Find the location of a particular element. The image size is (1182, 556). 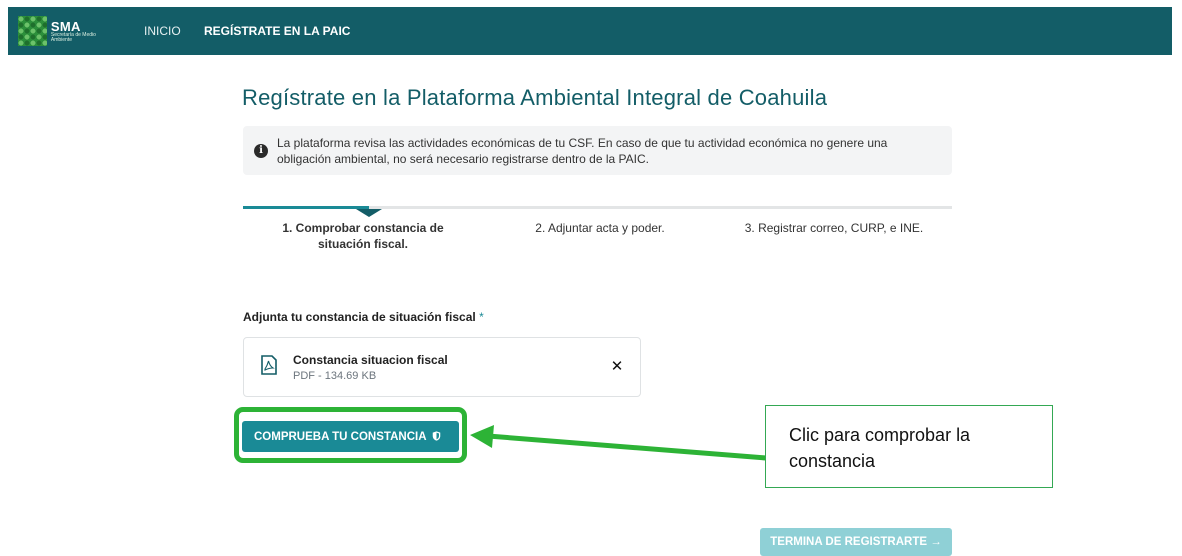

instruction-callout: Clic para comprobar la constancia is located at coordinates (909, 446).